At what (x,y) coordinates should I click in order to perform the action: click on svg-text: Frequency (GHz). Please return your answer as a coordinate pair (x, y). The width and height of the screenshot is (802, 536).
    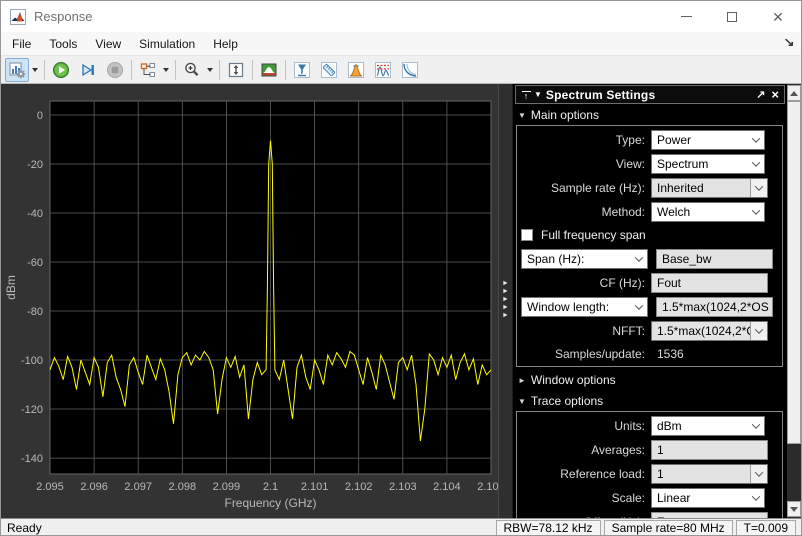
    Looking at the image, I should click on (270, 503).